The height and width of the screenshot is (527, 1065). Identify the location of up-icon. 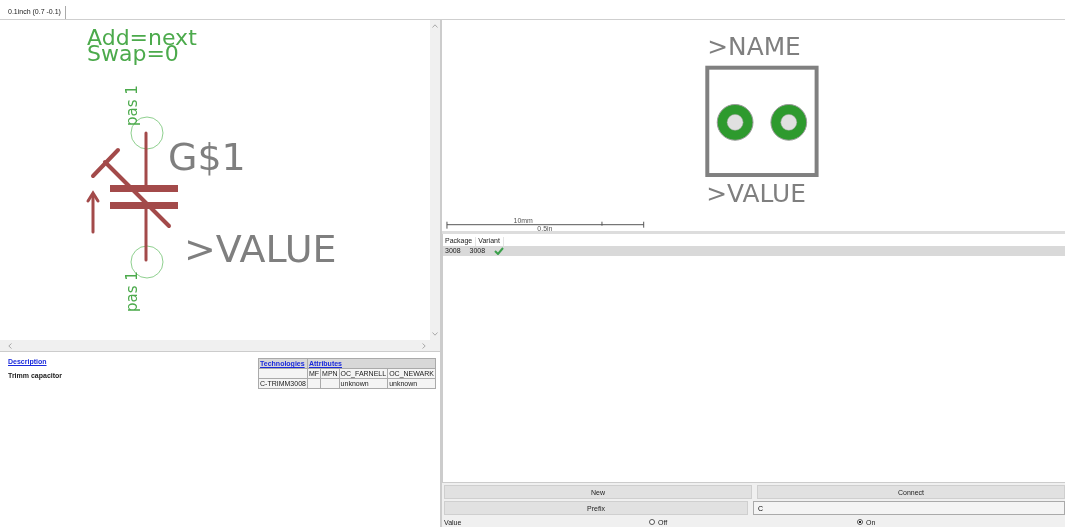
(435, 26).